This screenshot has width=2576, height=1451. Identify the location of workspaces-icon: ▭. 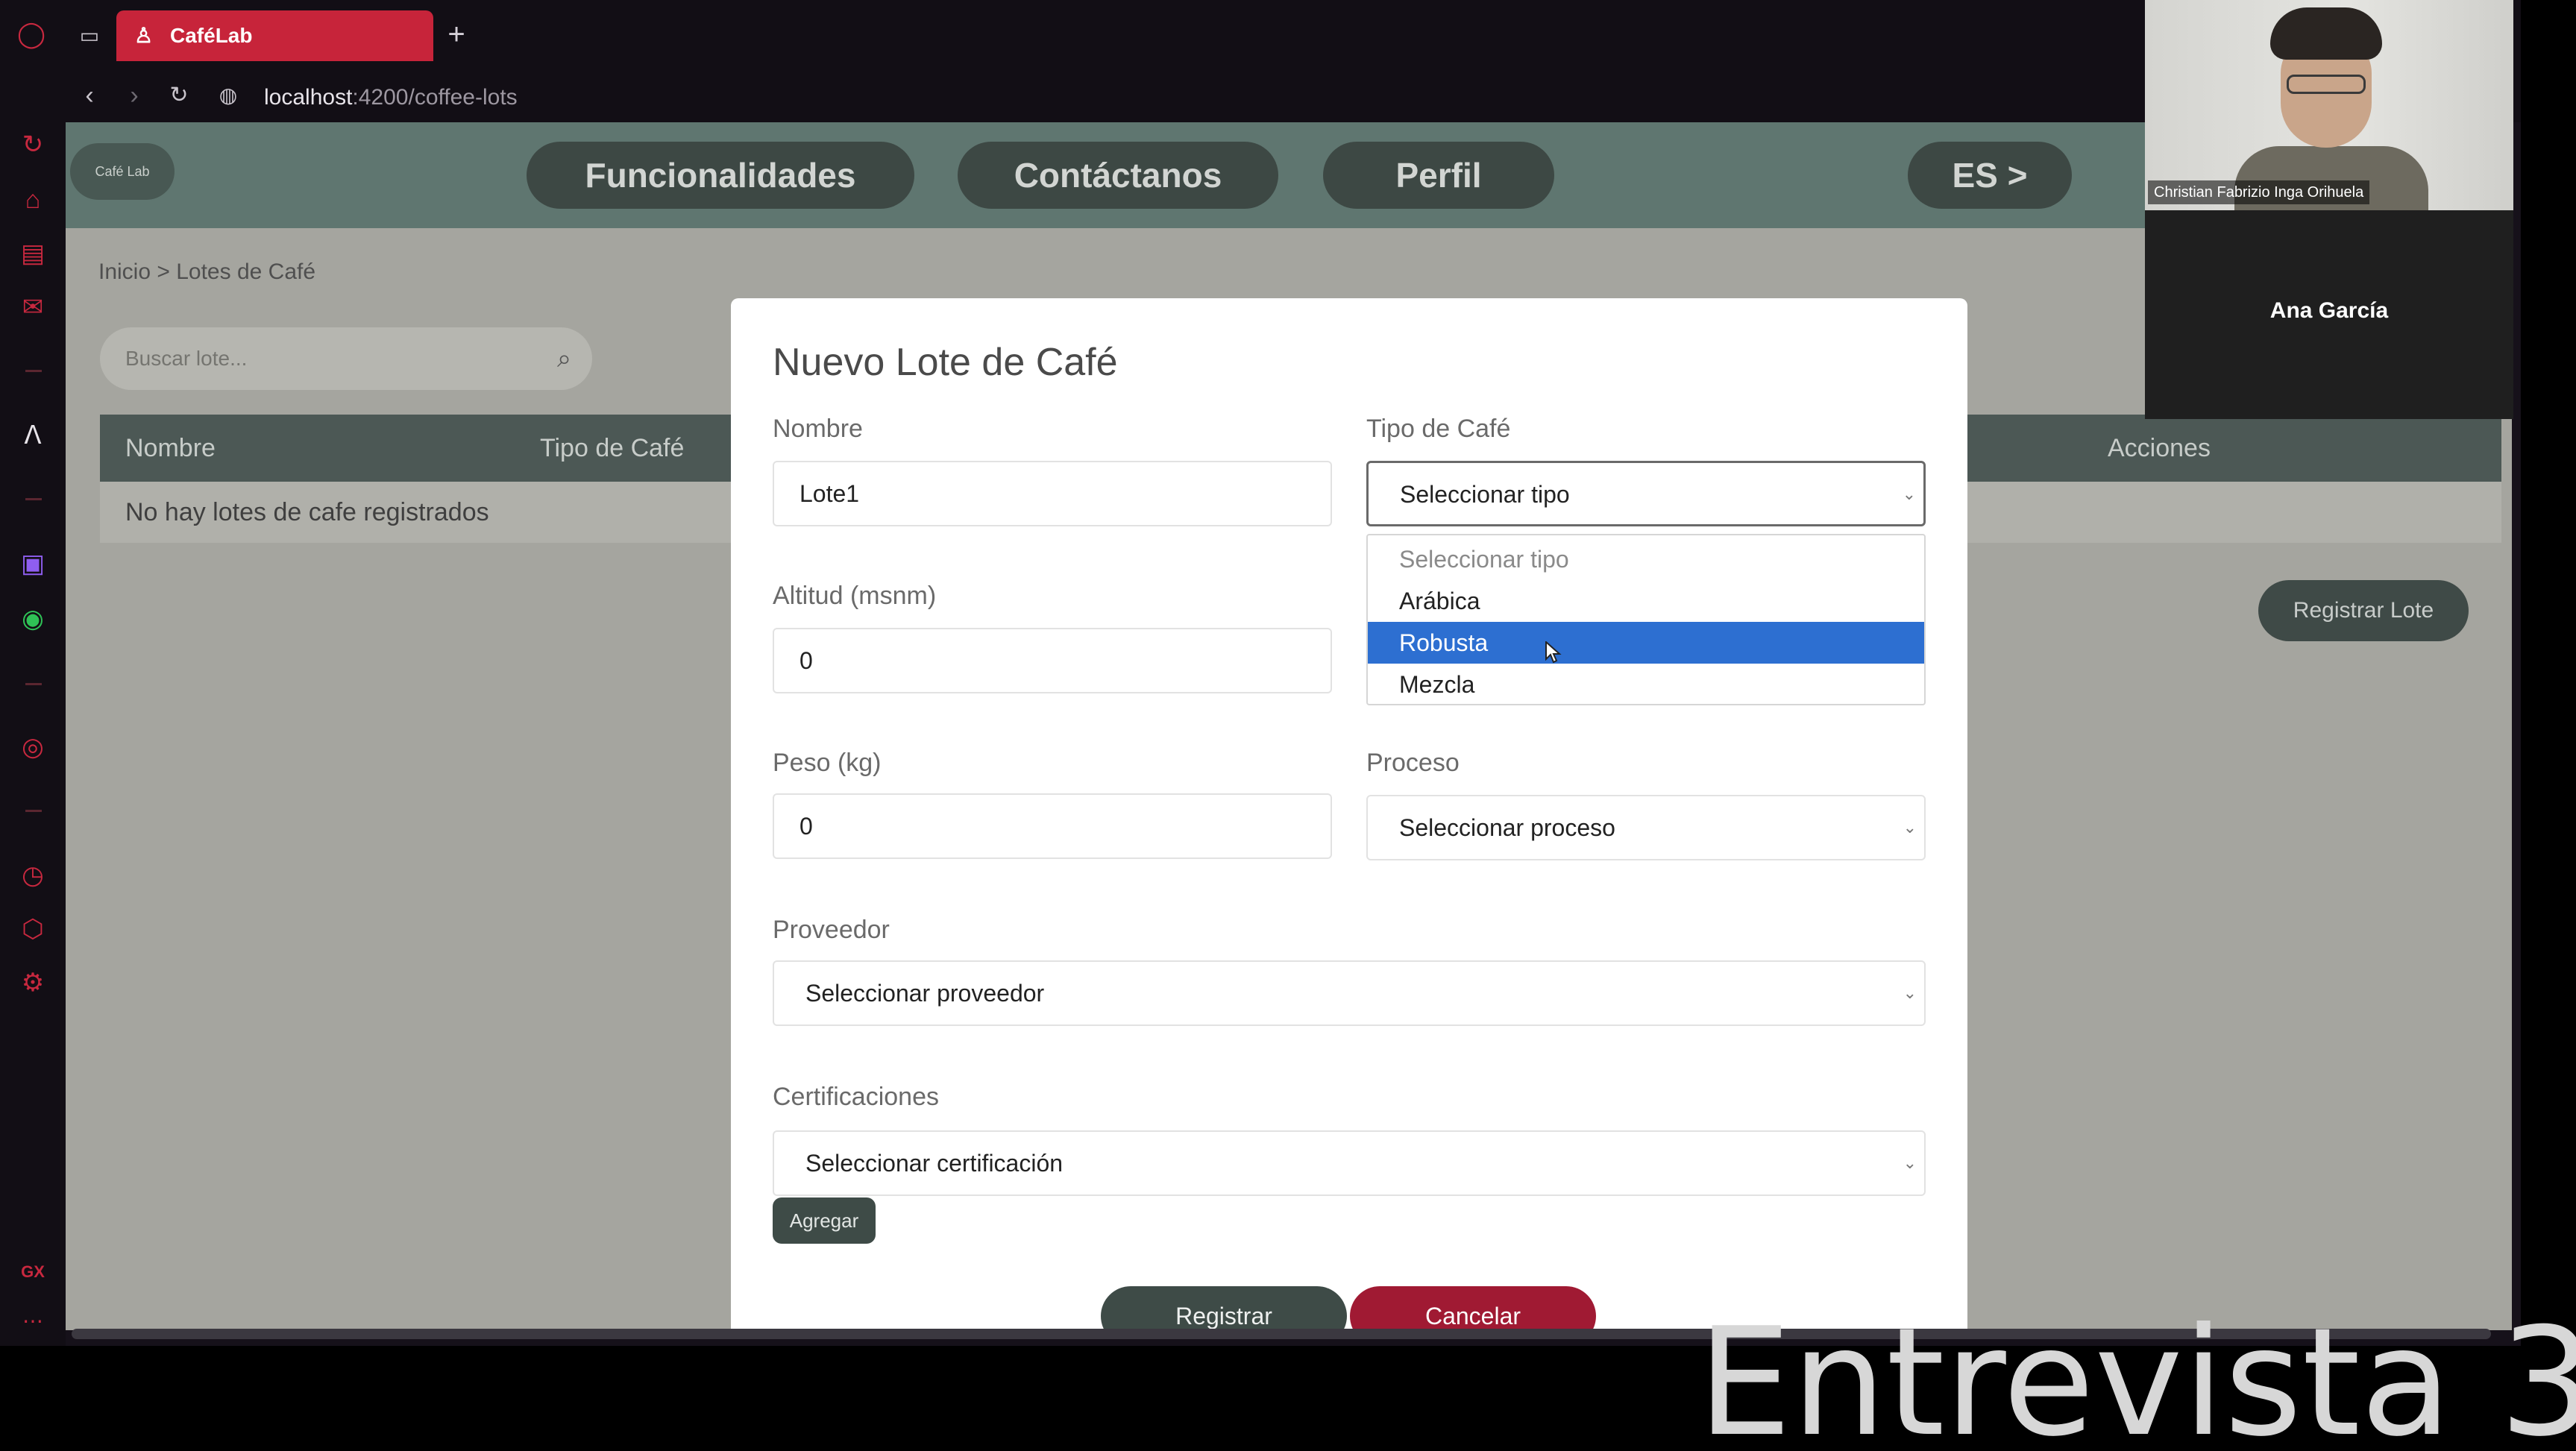
(90, 37).